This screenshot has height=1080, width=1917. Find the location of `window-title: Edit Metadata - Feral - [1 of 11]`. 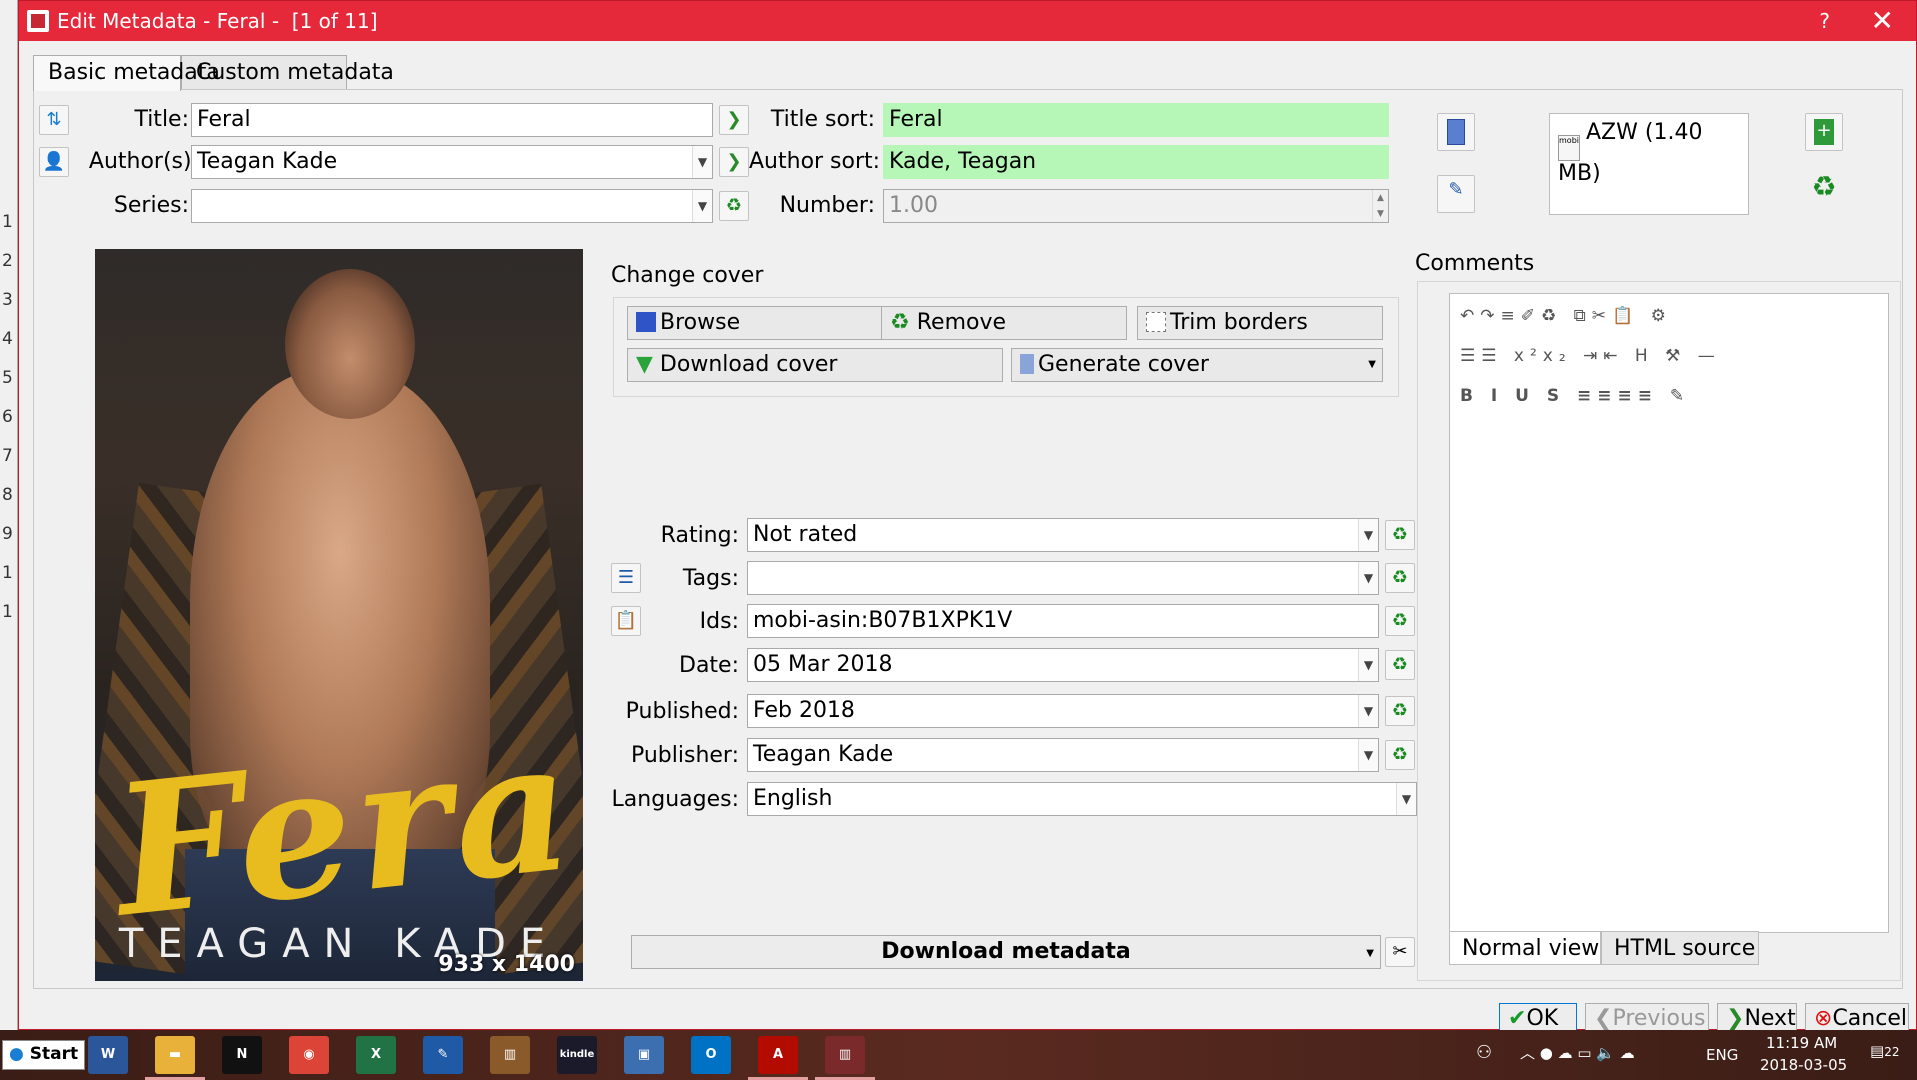

window-title: Edit Metadata - Feral - [1 of 11] is located at coordinates (217, 21).